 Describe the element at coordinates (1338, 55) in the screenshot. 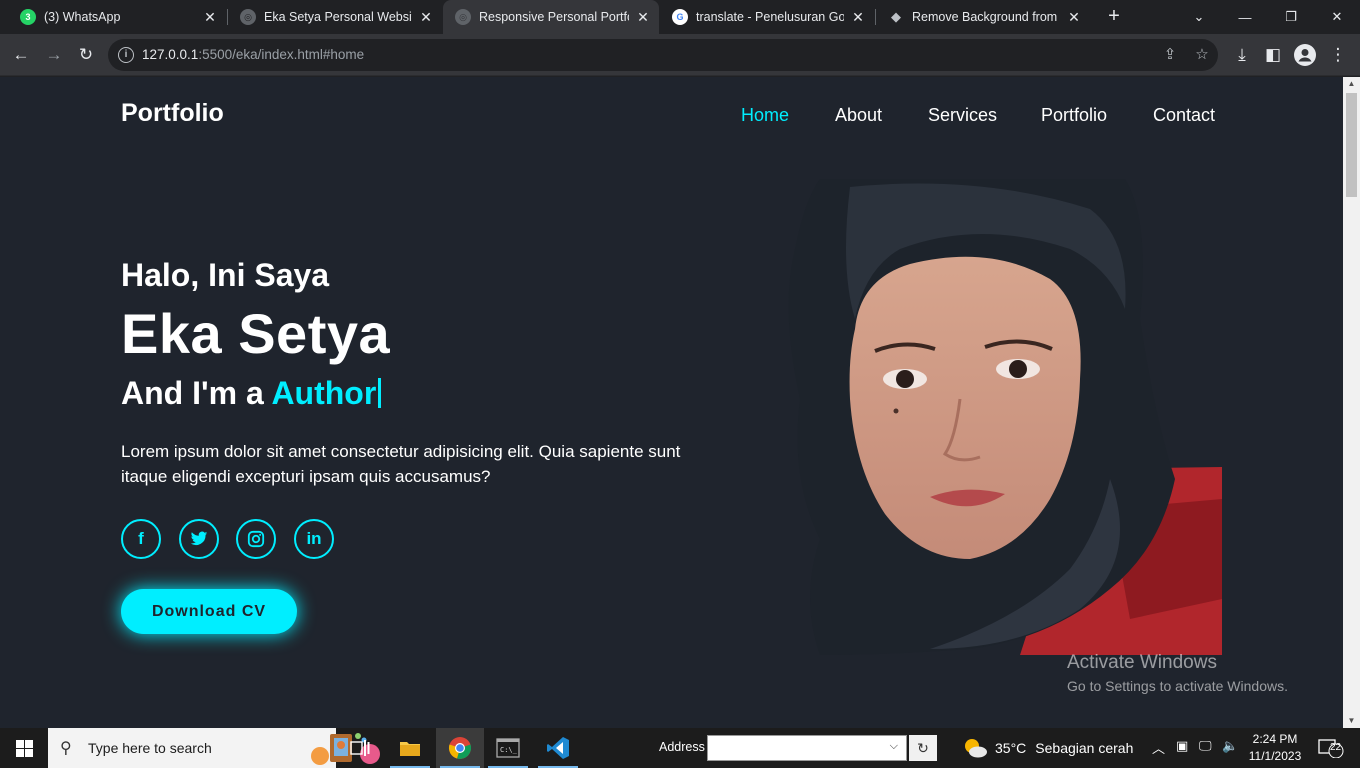

I see `menu-kebab-icon: ⋮` at that location.